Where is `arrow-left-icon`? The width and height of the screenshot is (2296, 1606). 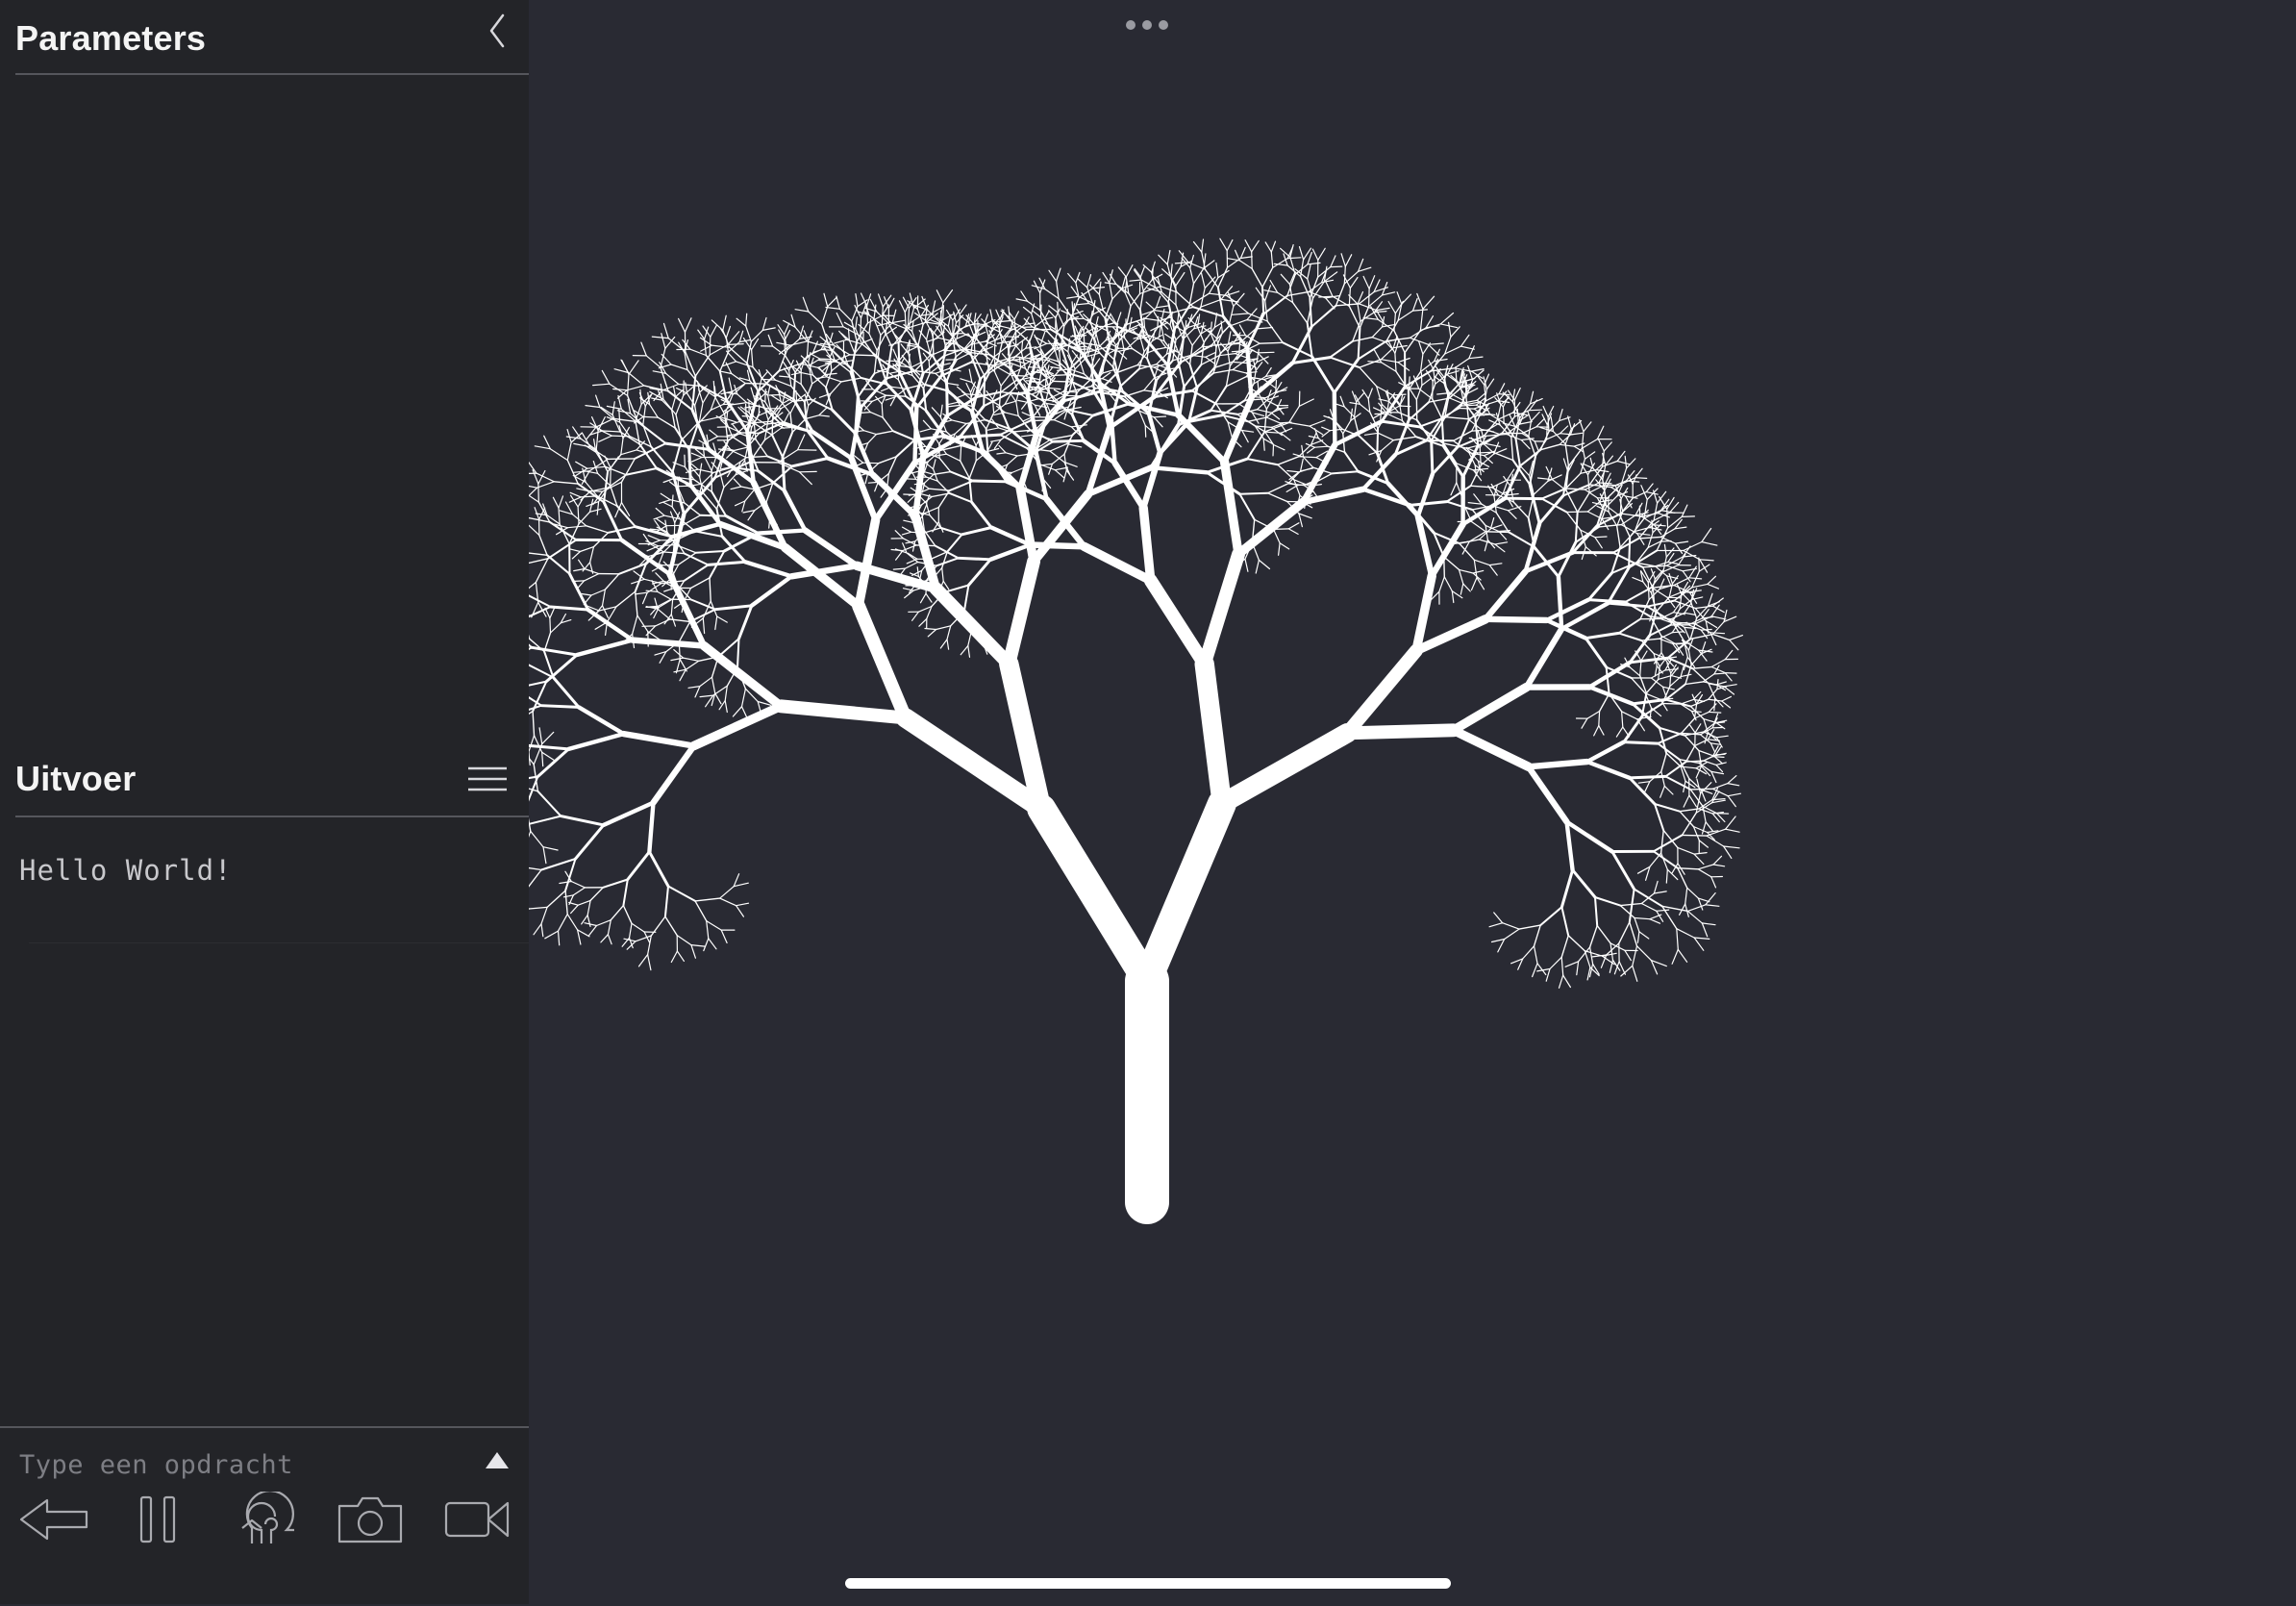
arrow-left-icon is located at coordinates (53, 1519).